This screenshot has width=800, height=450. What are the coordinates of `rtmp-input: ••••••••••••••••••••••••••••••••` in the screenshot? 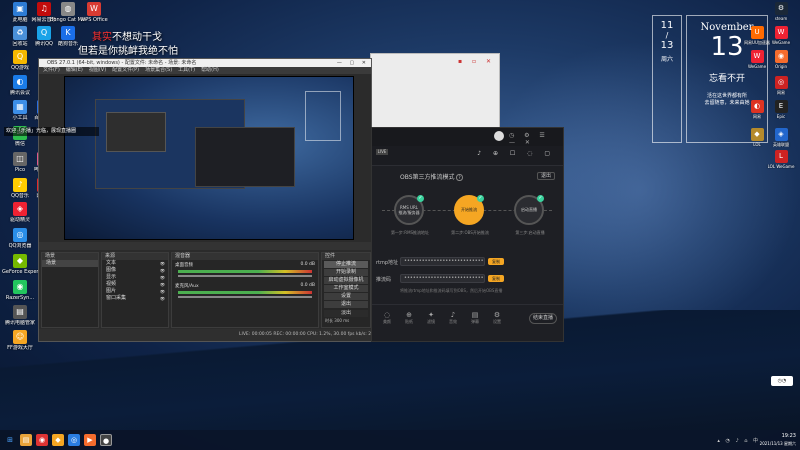 It's located at (442, 261).